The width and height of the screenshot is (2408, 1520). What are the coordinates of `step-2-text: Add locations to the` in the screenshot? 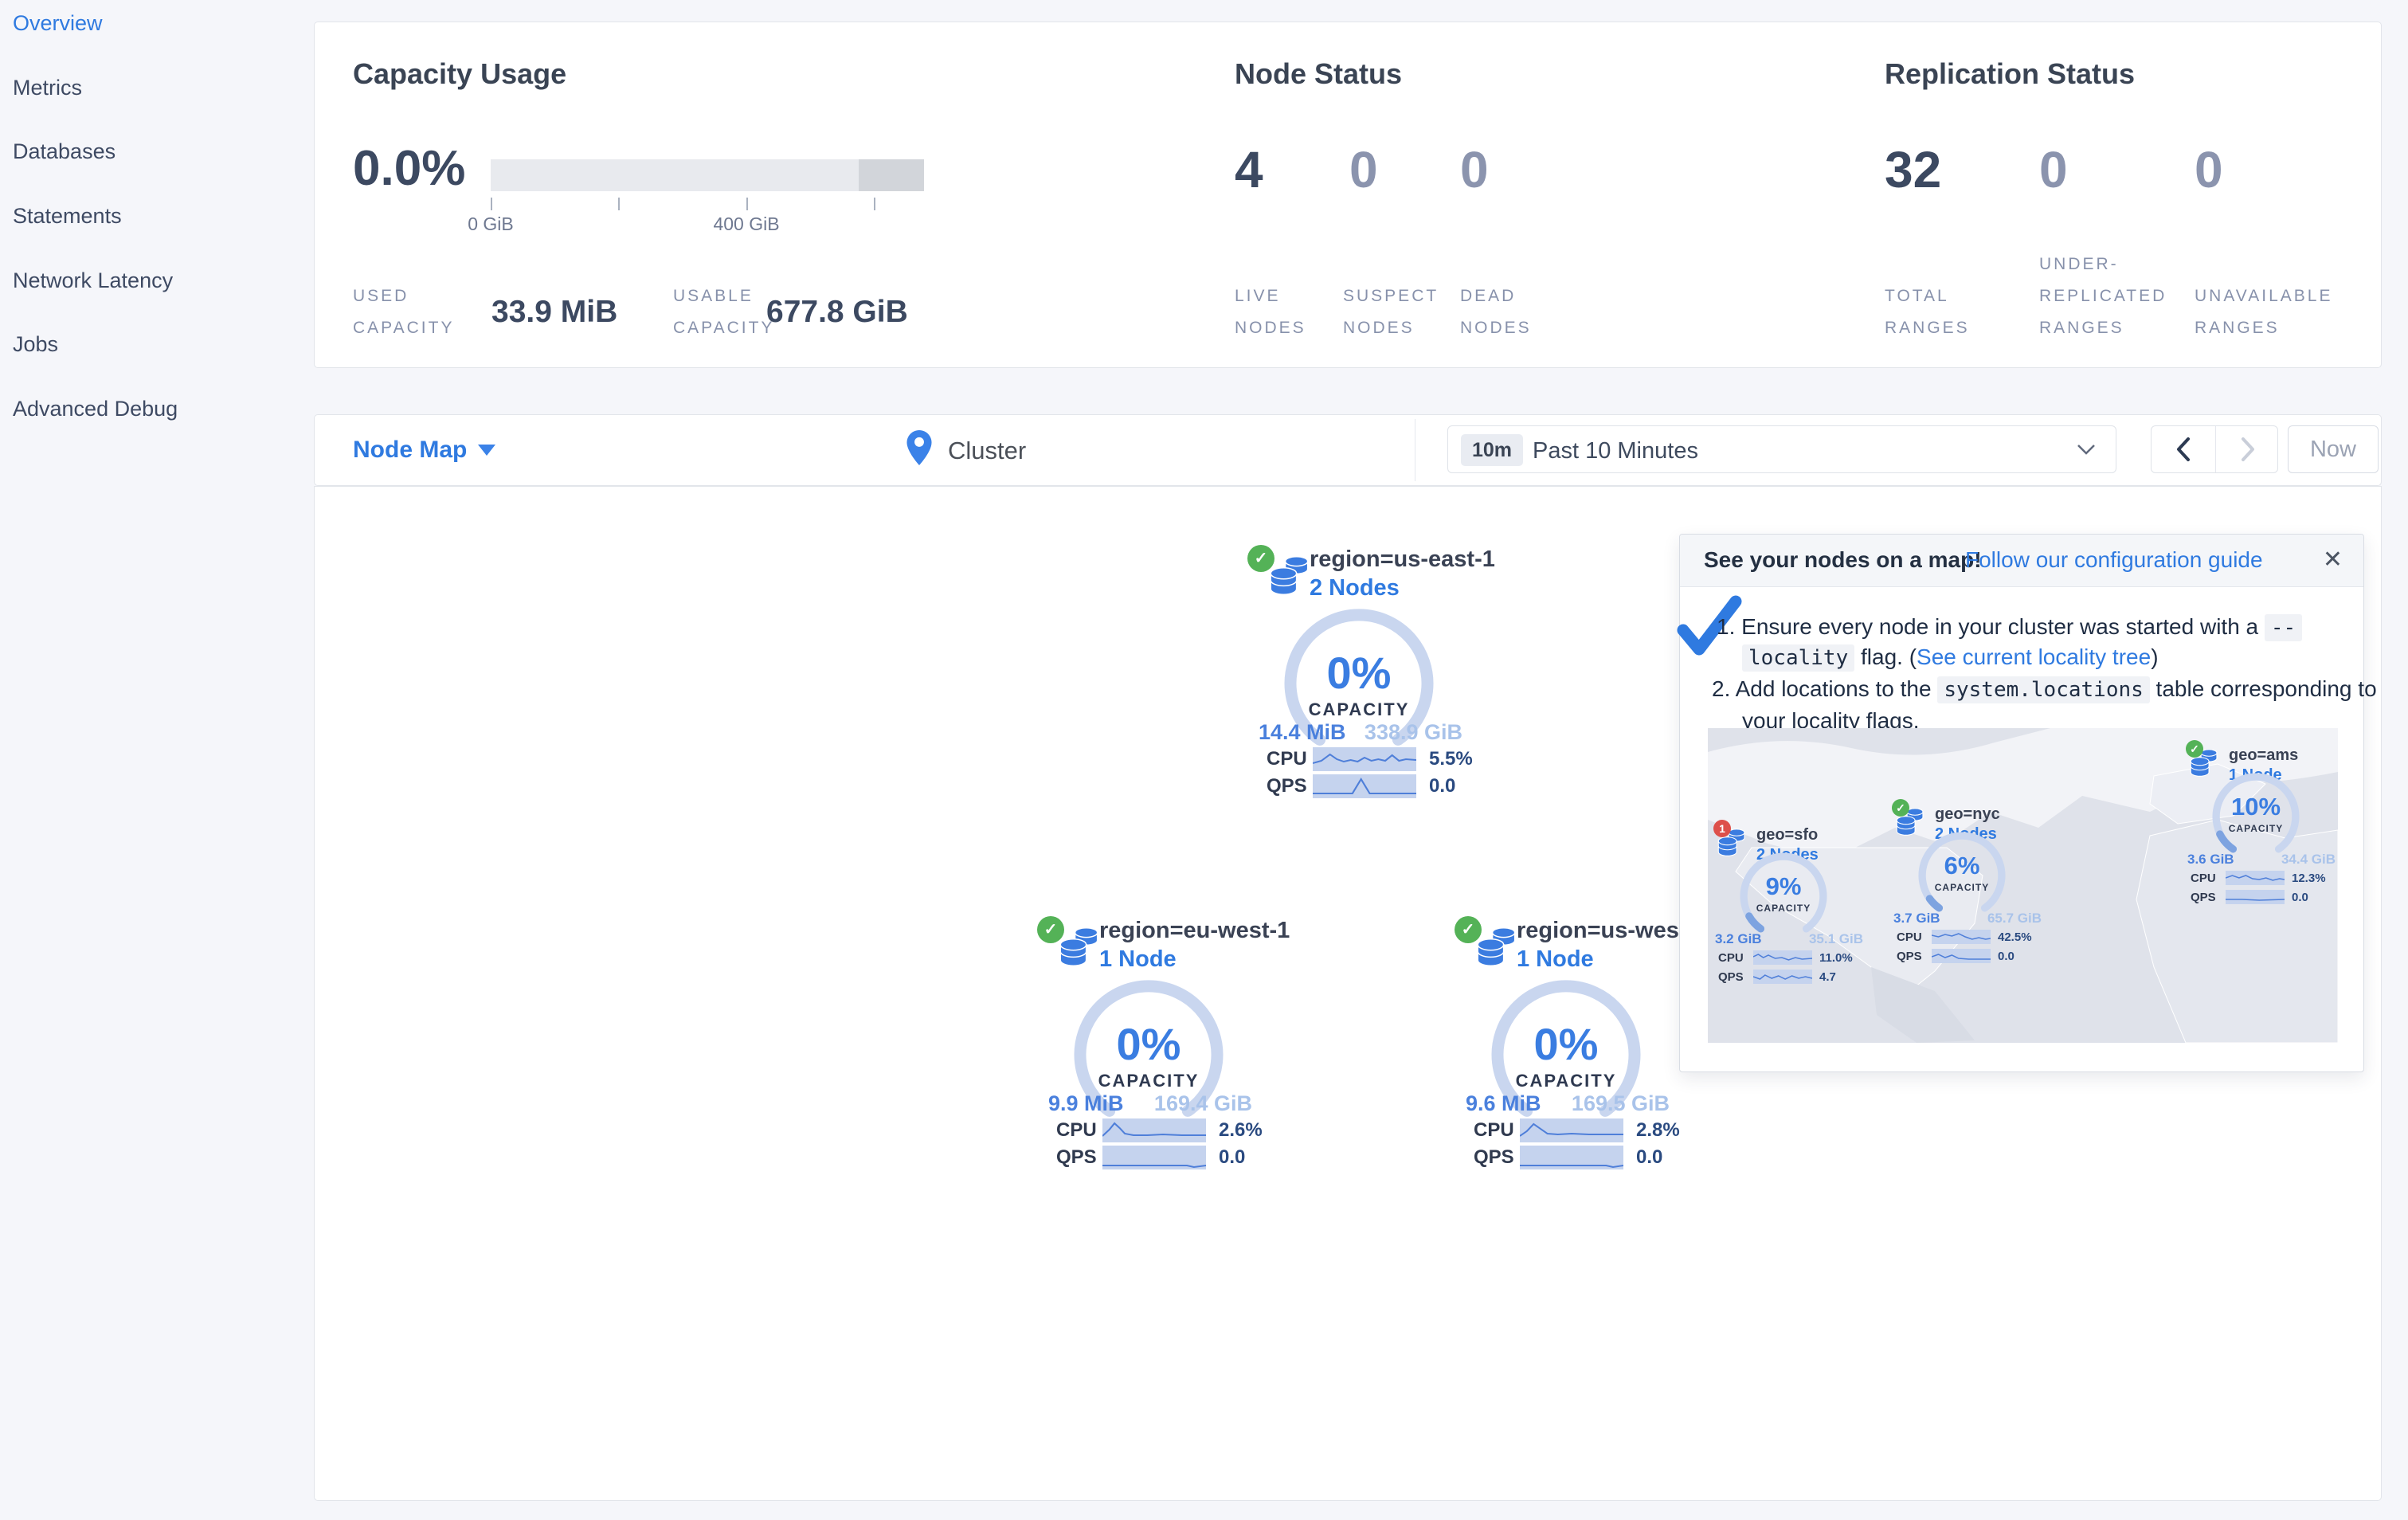 It's located at (1837, 688).